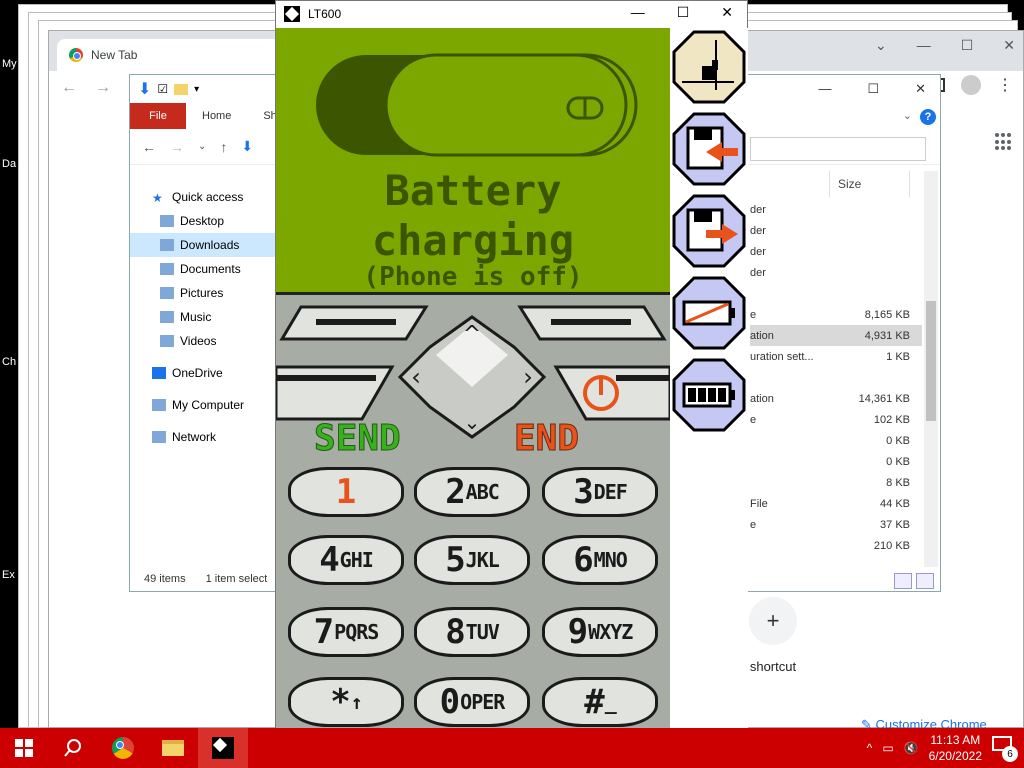  Describe the element at coordinates (836, 398) in the screenshot. I see `file-row: ation 14,361 KB` at that location.